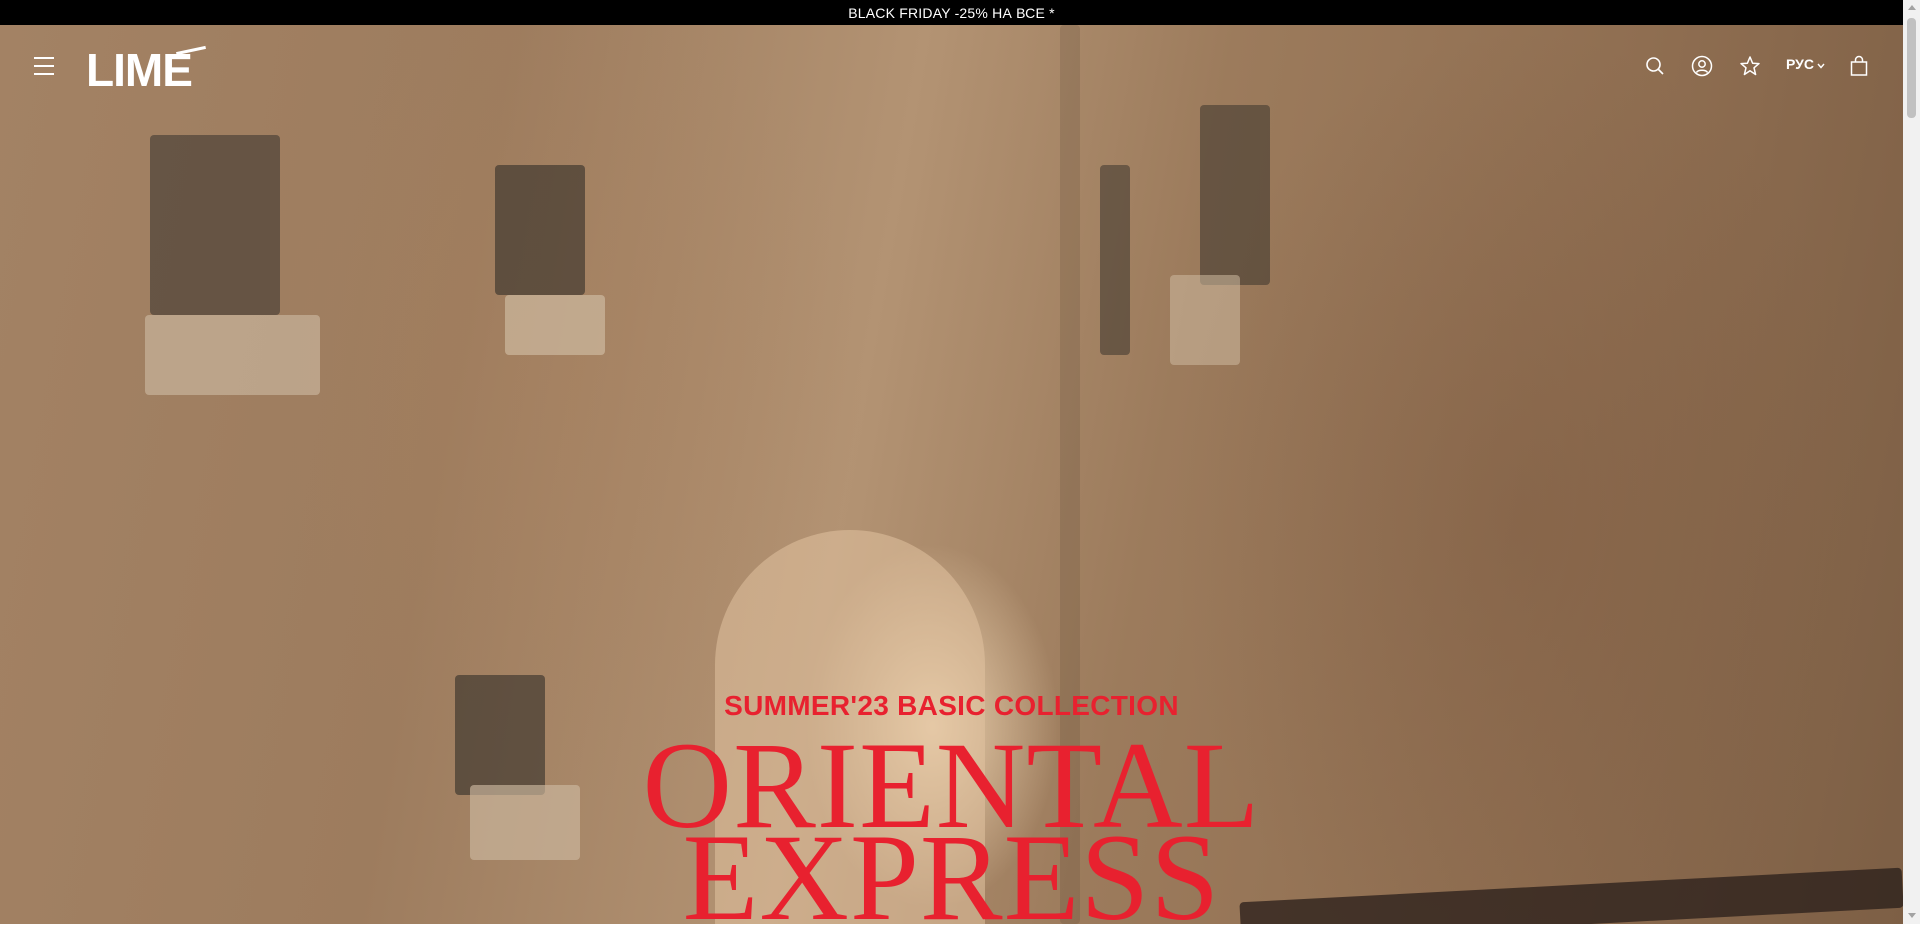  I want to click on site-header: LIME РУС, so click(951, 67).